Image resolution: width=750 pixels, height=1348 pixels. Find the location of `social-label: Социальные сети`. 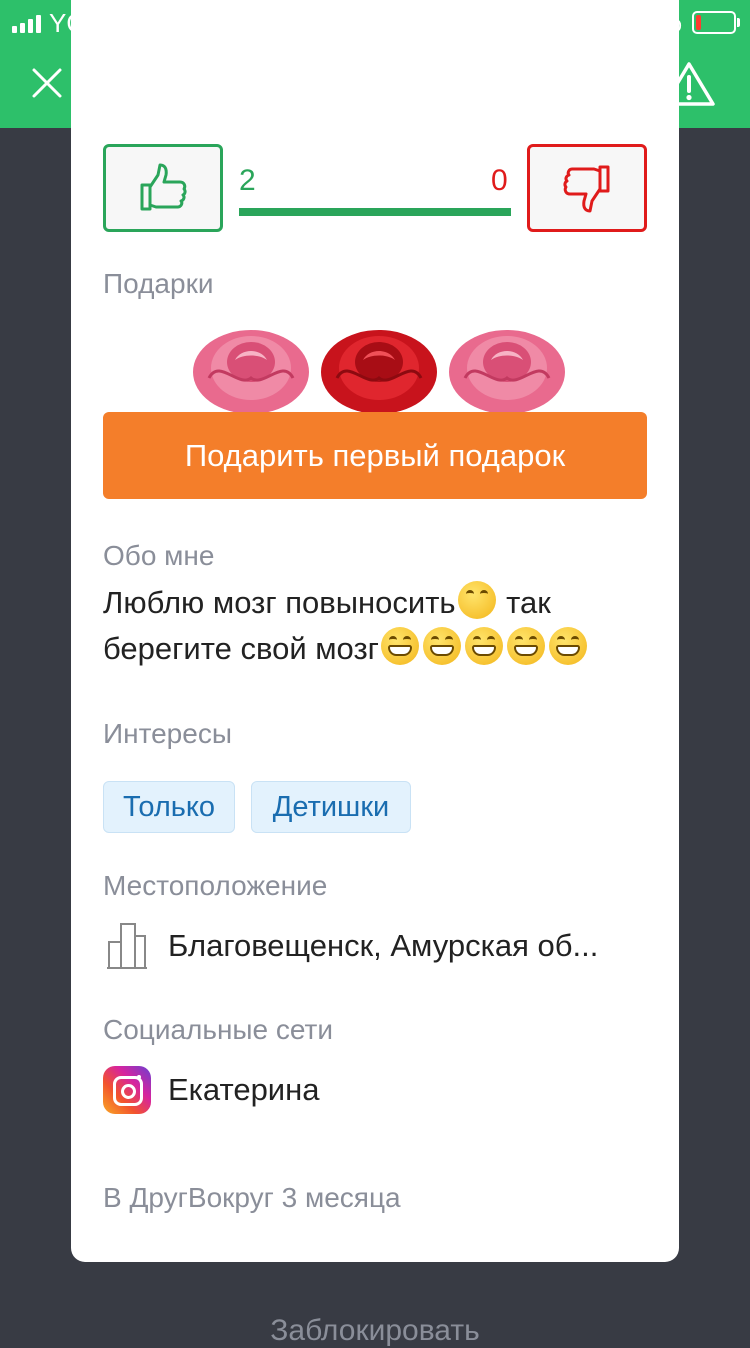

social-label: Социальные сети is located at coordinates (218, 1029).